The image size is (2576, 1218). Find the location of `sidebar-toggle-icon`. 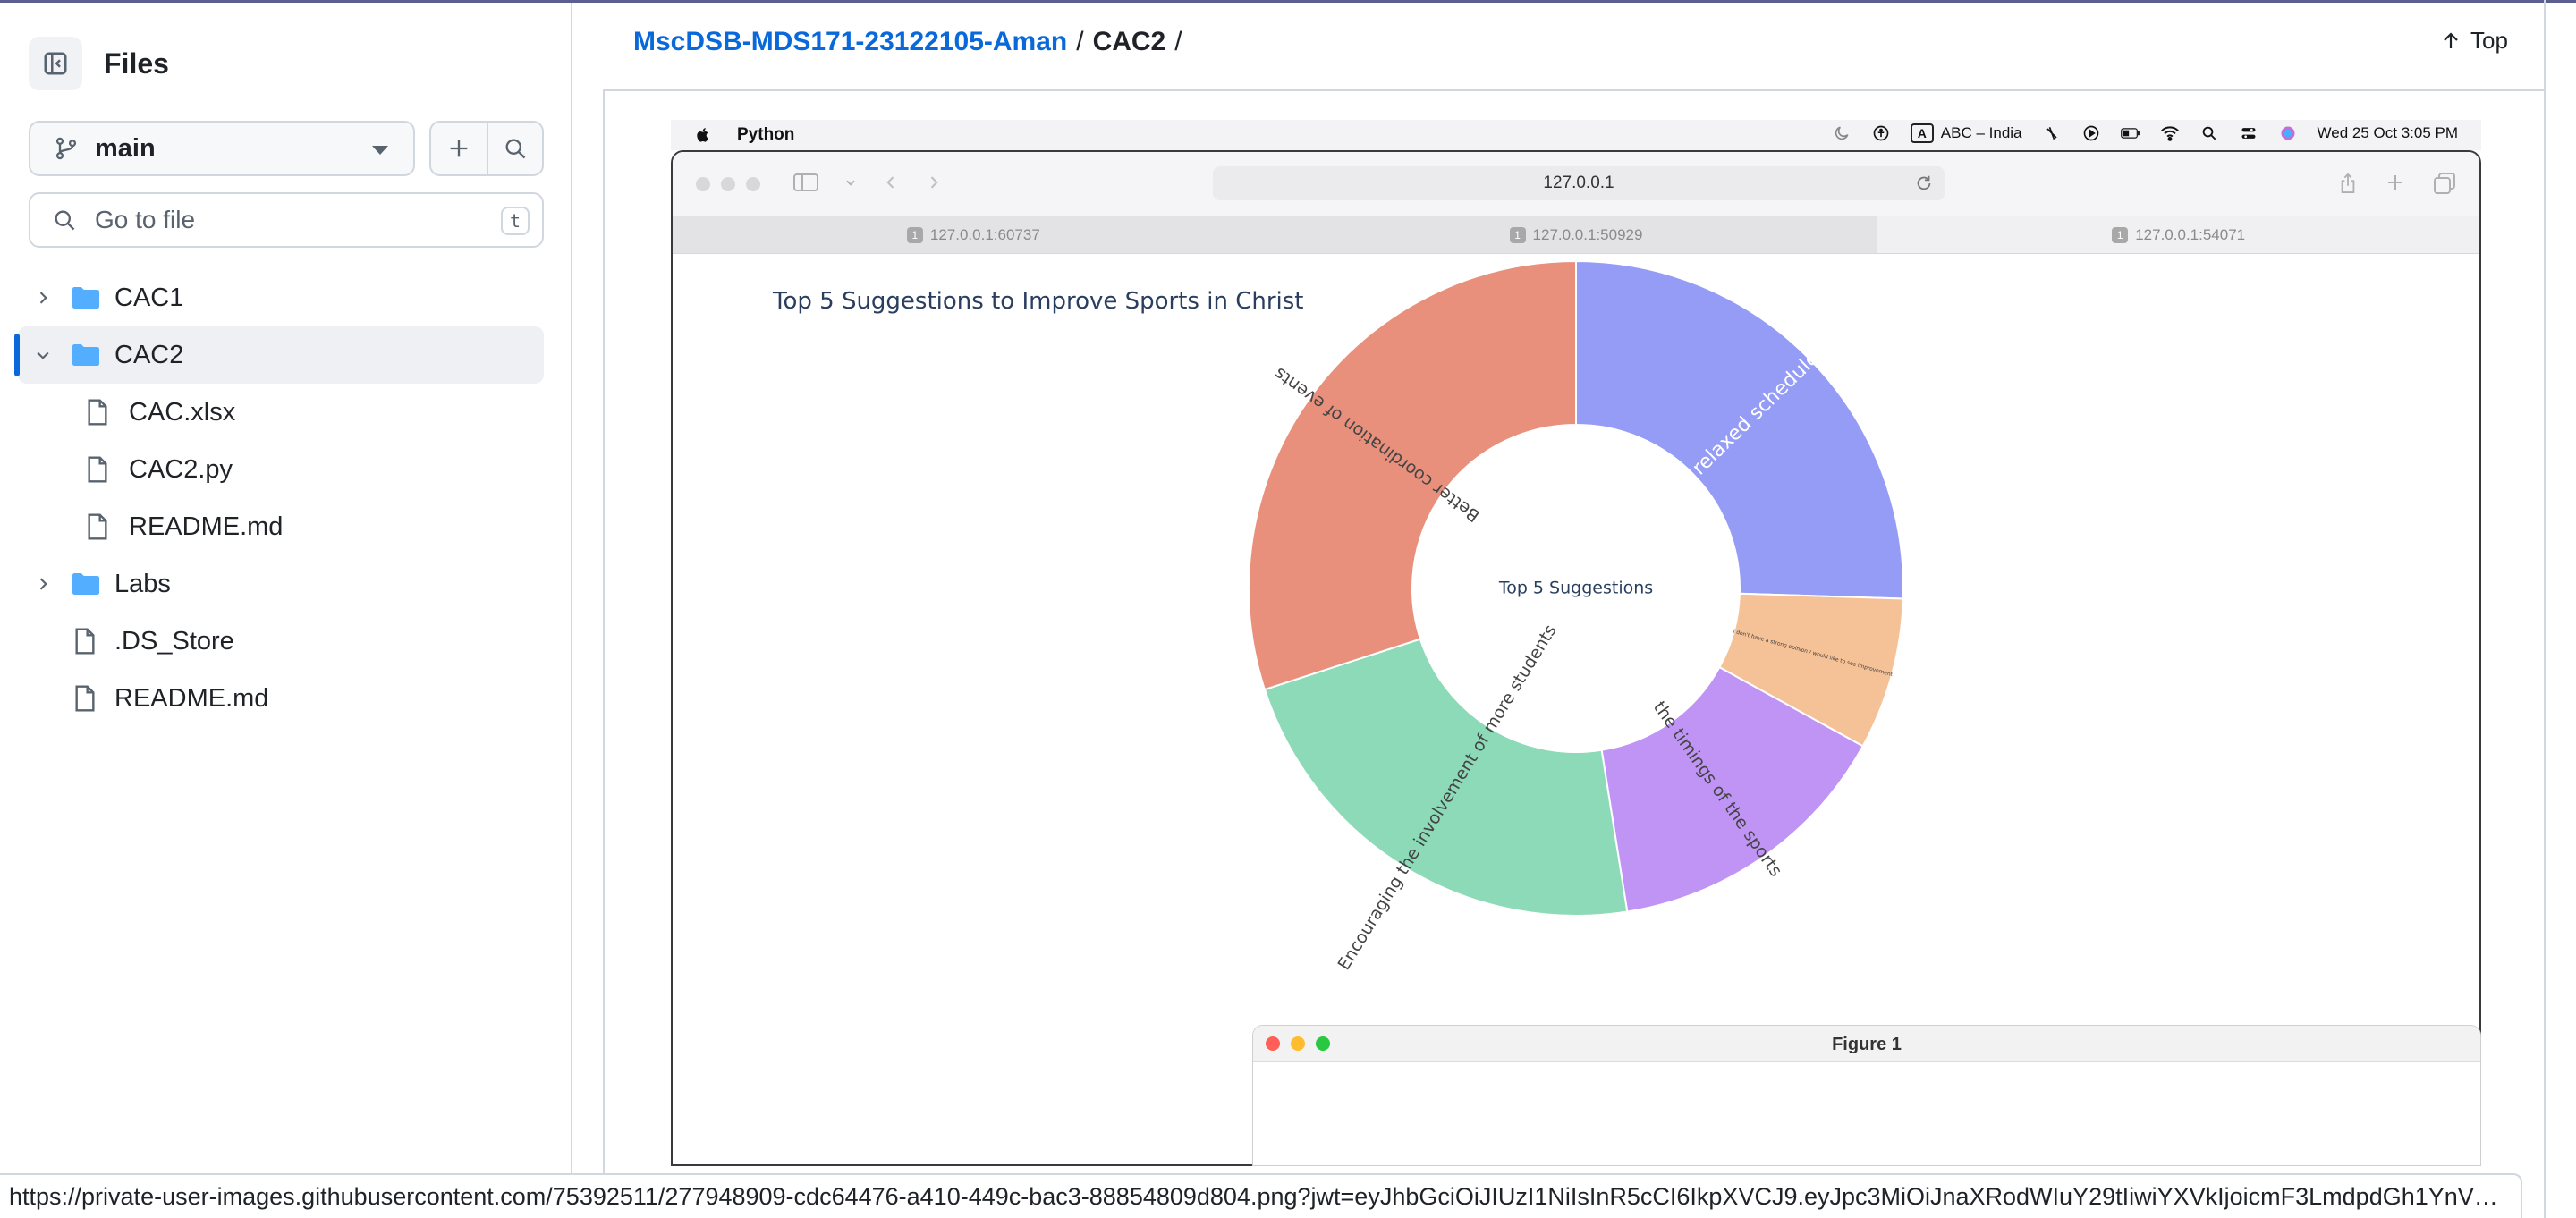

sidebar-toggle-icon is located at coordinates (805, 182).